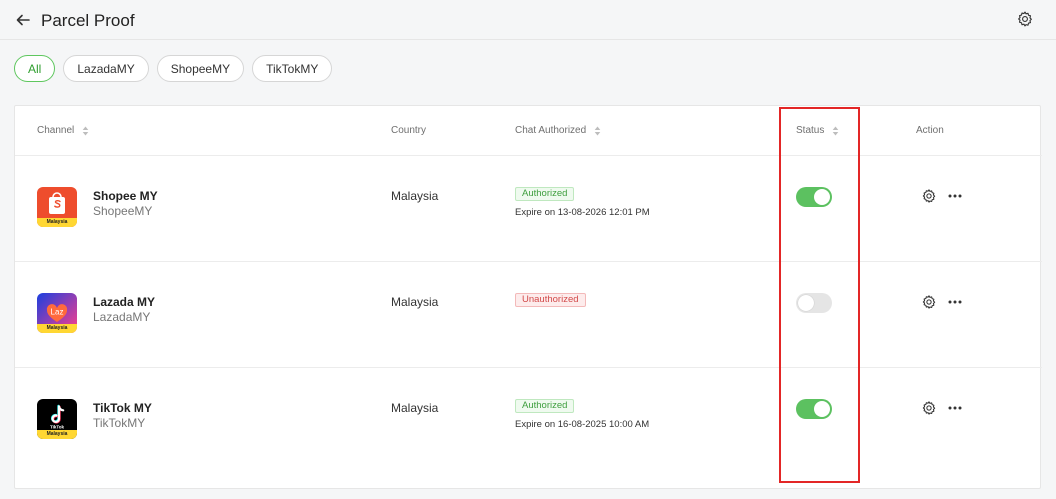  Describe the element at coordinates (558, 130) in the screenshot. I see `column-header-chat-authorized: Chat Authorized` at that location.